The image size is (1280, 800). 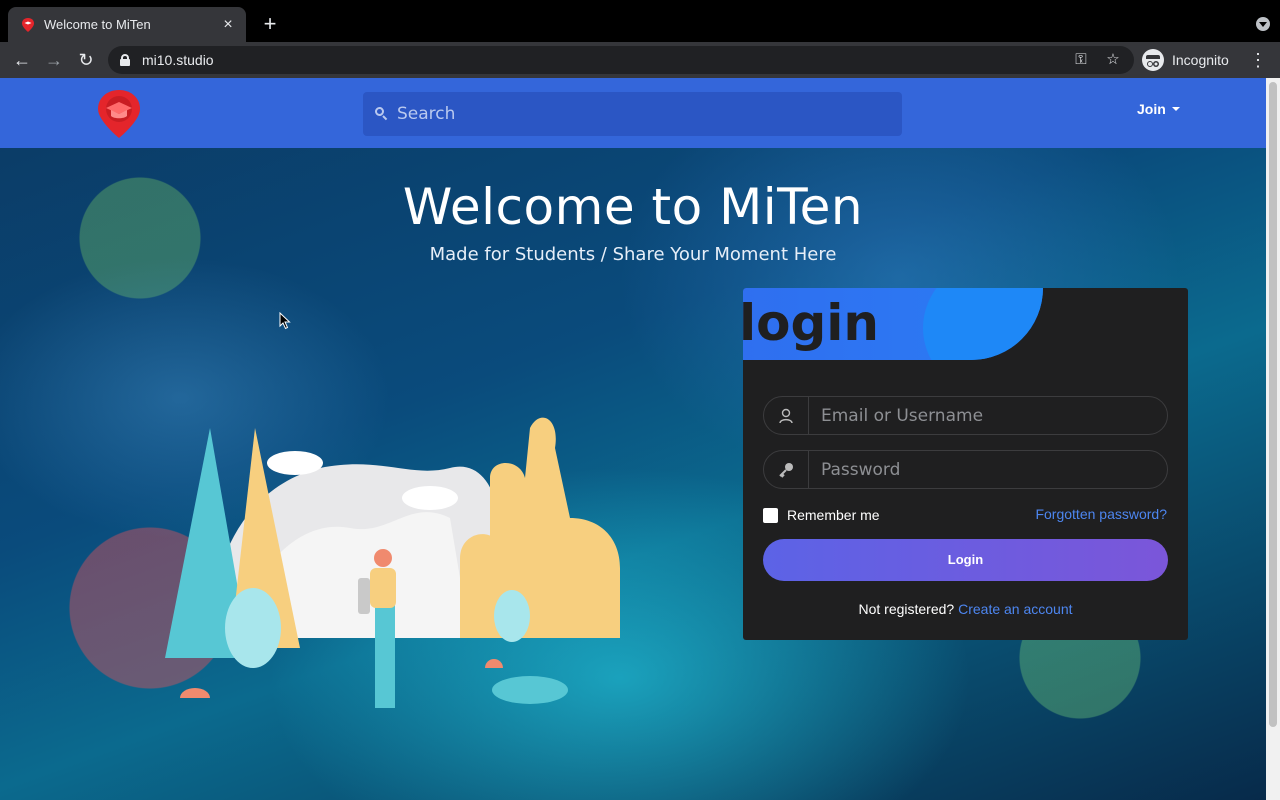 I want to click on password-input, so click(x=988, y=469).